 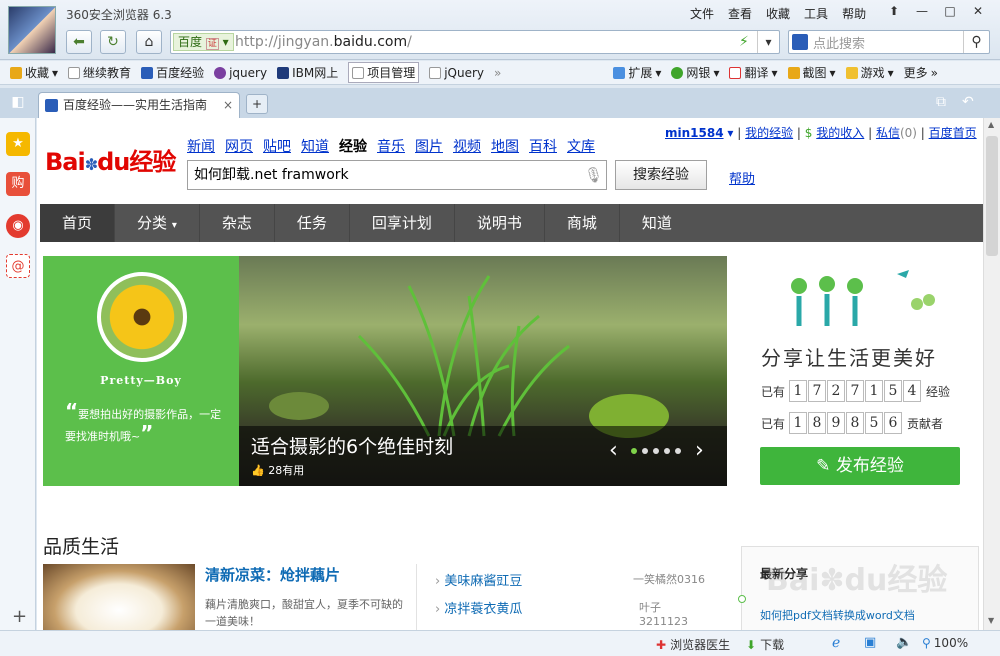 I want to click on list-item: › 凉拌蓑衣黄瓜 叶子3211123, so click(x=570, y=613).